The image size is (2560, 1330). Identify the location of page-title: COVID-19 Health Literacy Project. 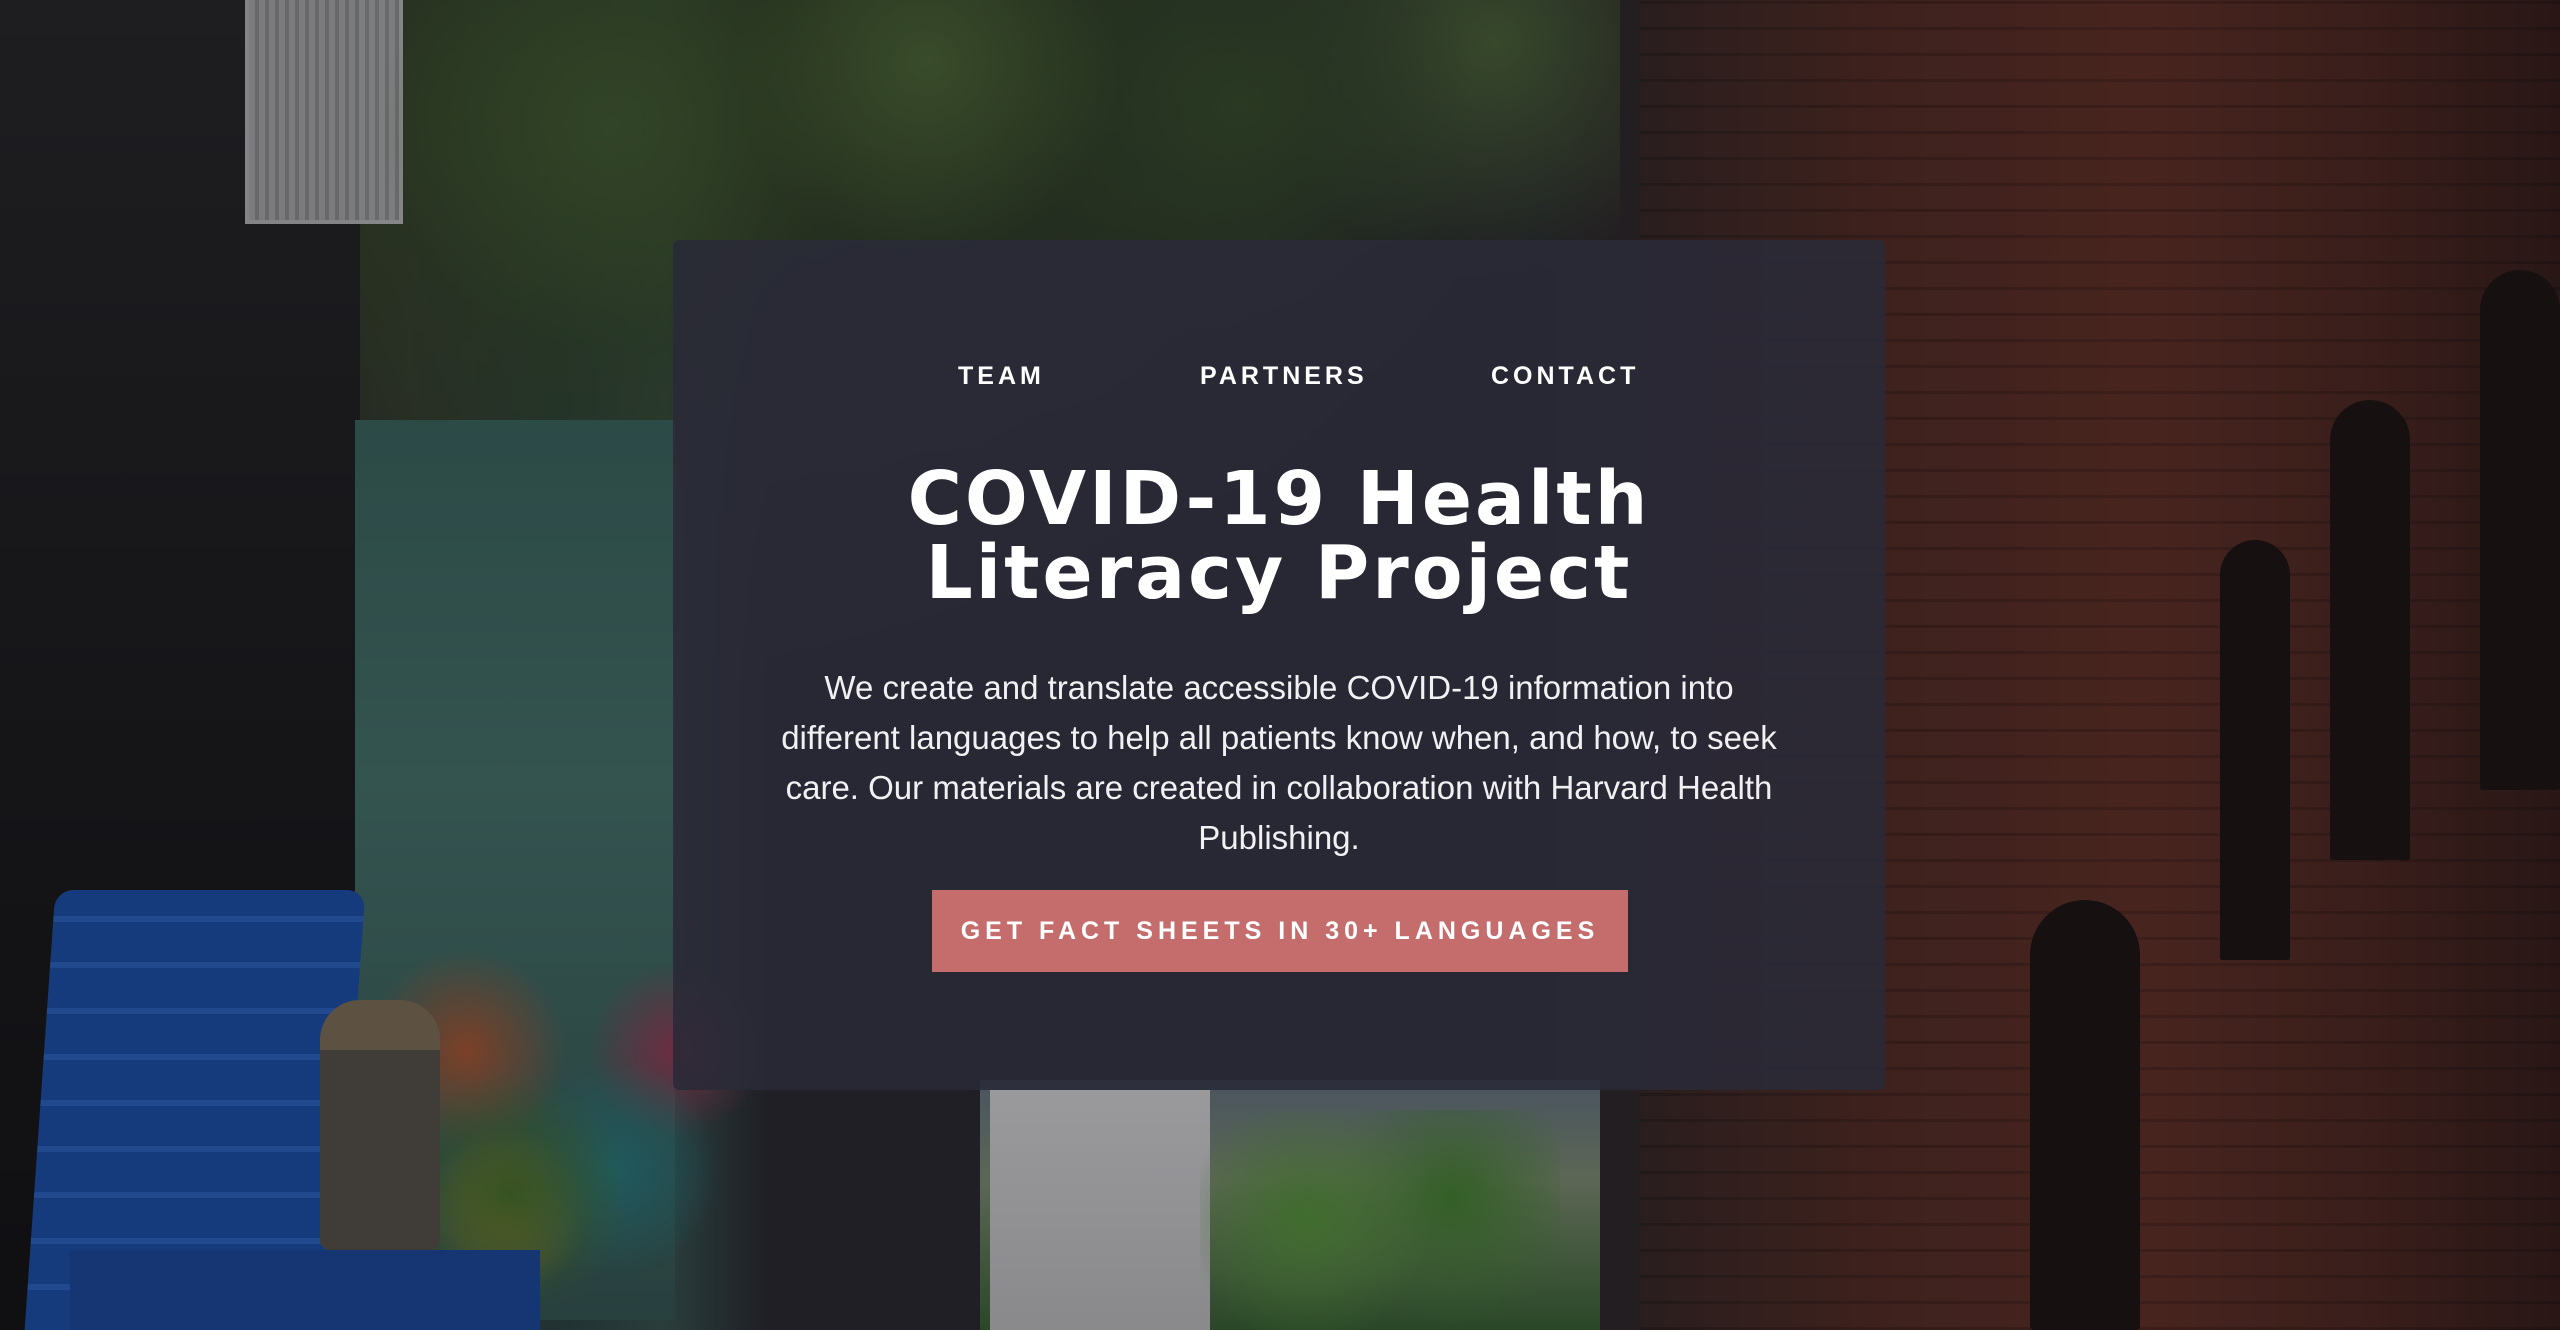
(1279, 536).